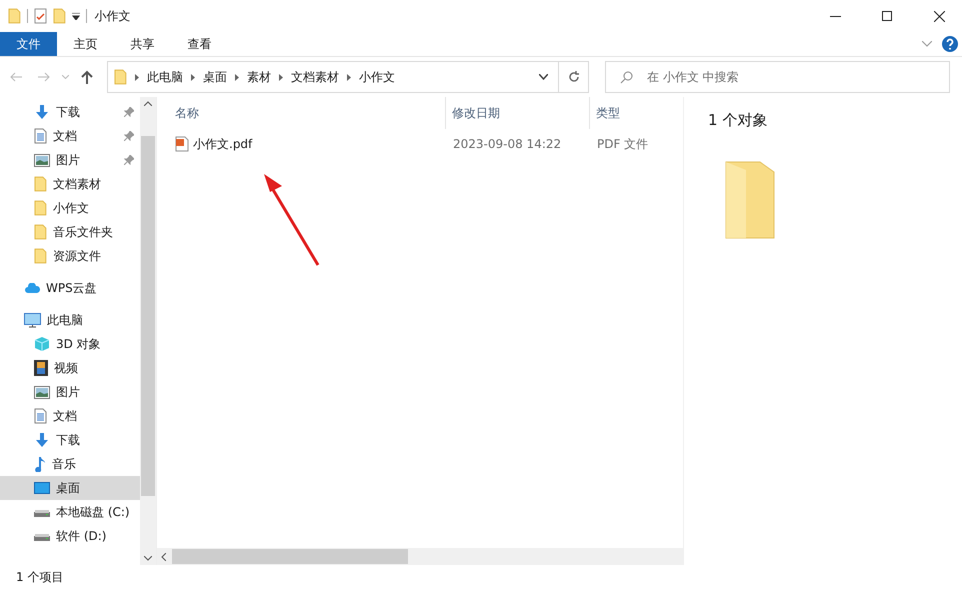 This screenshot has height=589, width=962. Describe the element at coordinates (113, 16) in the screenshot. I see `window-title: 小作文` at that location.